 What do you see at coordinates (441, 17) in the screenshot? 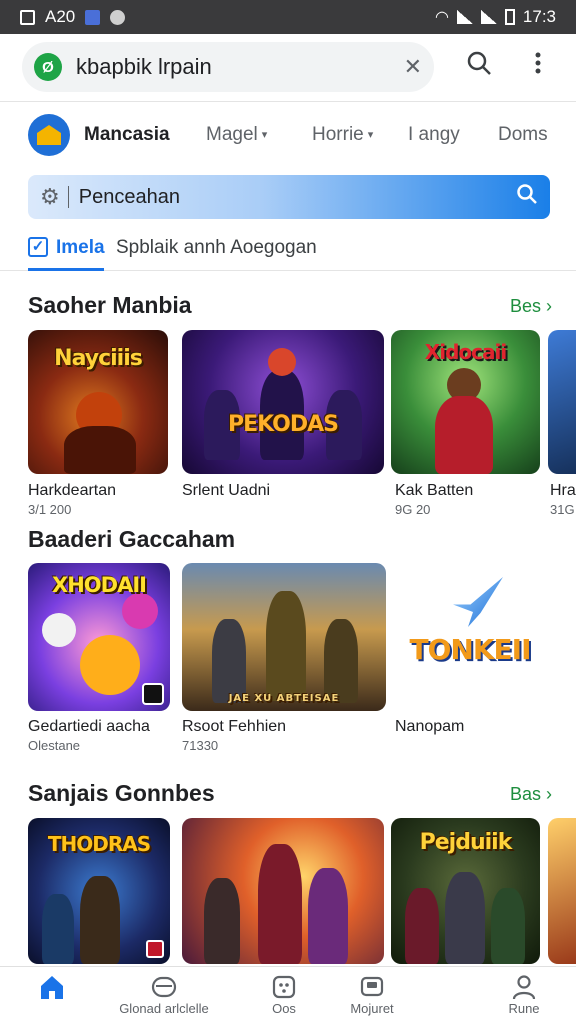
I see `wifi-icon: ◠` at bounding box center [441, 17].